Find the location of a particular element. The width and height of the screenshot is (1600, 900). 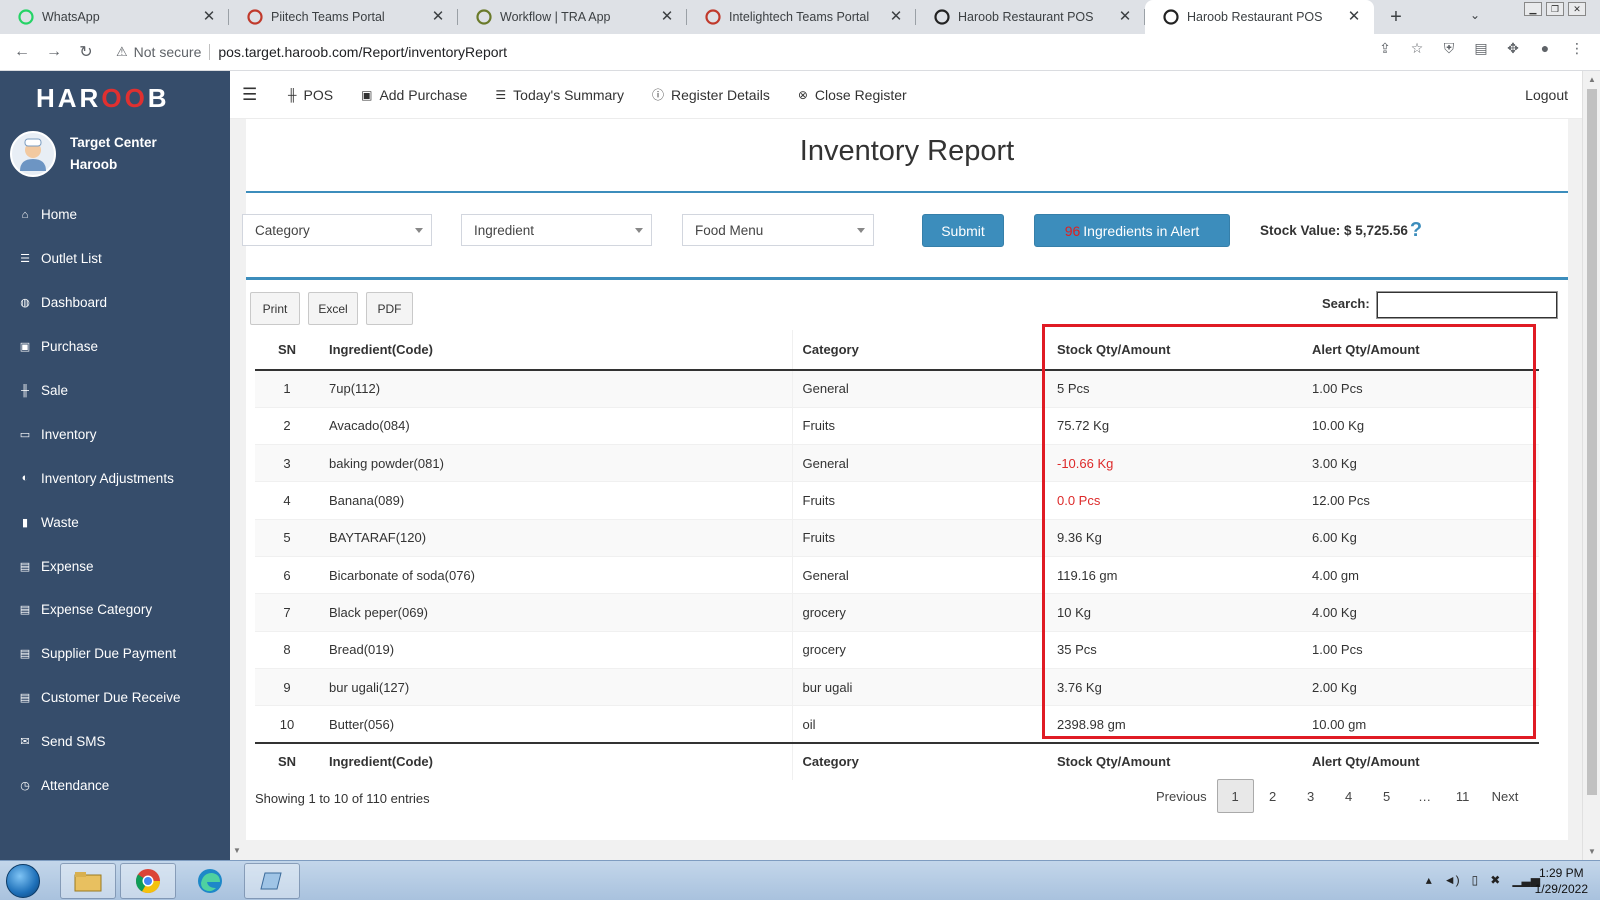

page-button: 5 is located at coordinates (1387, 796).